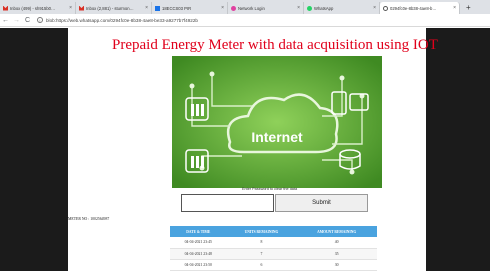 The width and height of the screenshot is (490, 271). Describe the element at coordinates (89, 219) in the screenshot. I see `meter-number: METER NO : 1002564987` at that location.